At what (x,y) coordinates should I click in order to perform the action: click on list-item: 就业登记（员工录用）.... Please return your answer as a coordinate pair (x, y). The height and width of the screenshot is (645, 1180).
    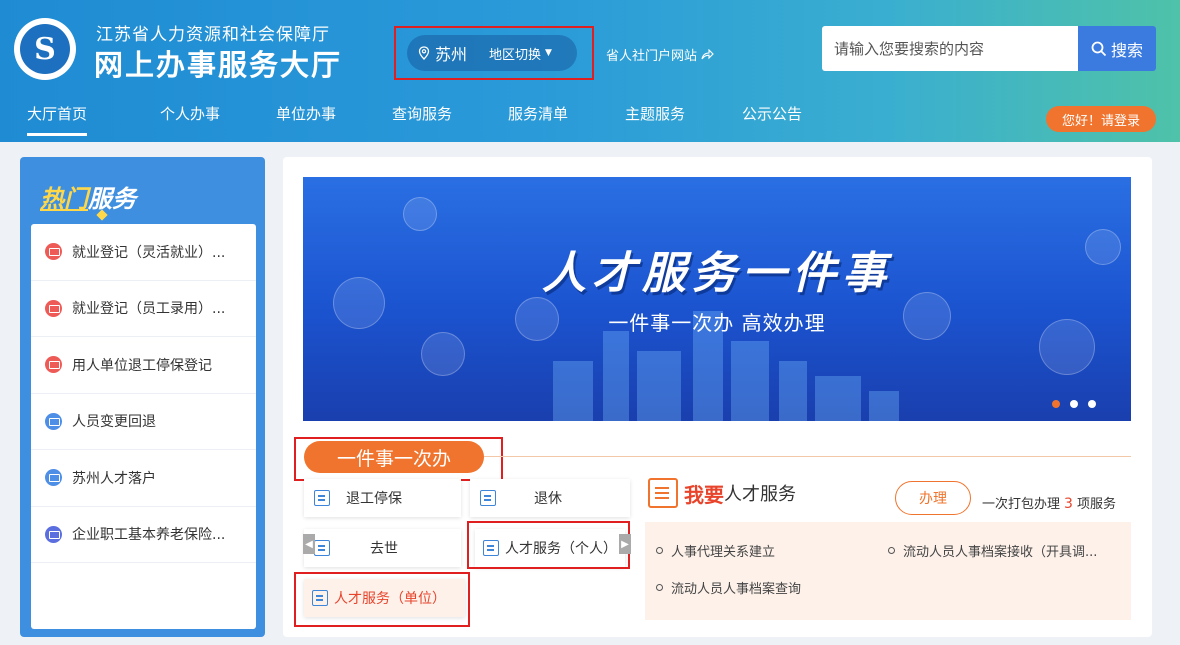
    Looking at the image, I should click on (143, 309).